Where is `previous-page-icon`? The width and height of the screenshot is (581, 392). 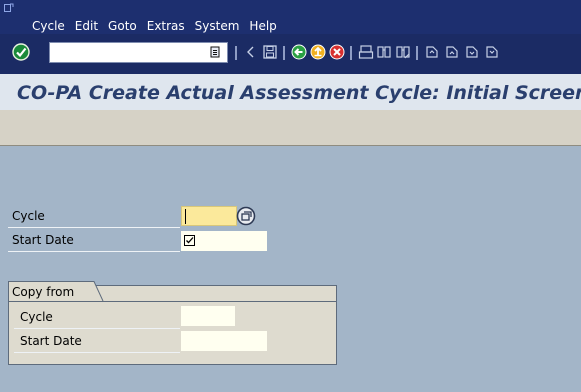
previous-page-icon is located at coordinates (452, 52).